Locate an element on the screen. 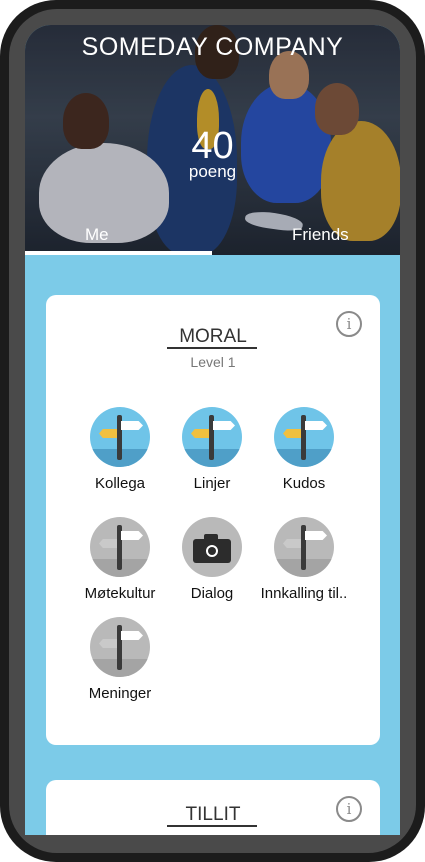  active-tab-indicator is located at coordinates (118, 253).